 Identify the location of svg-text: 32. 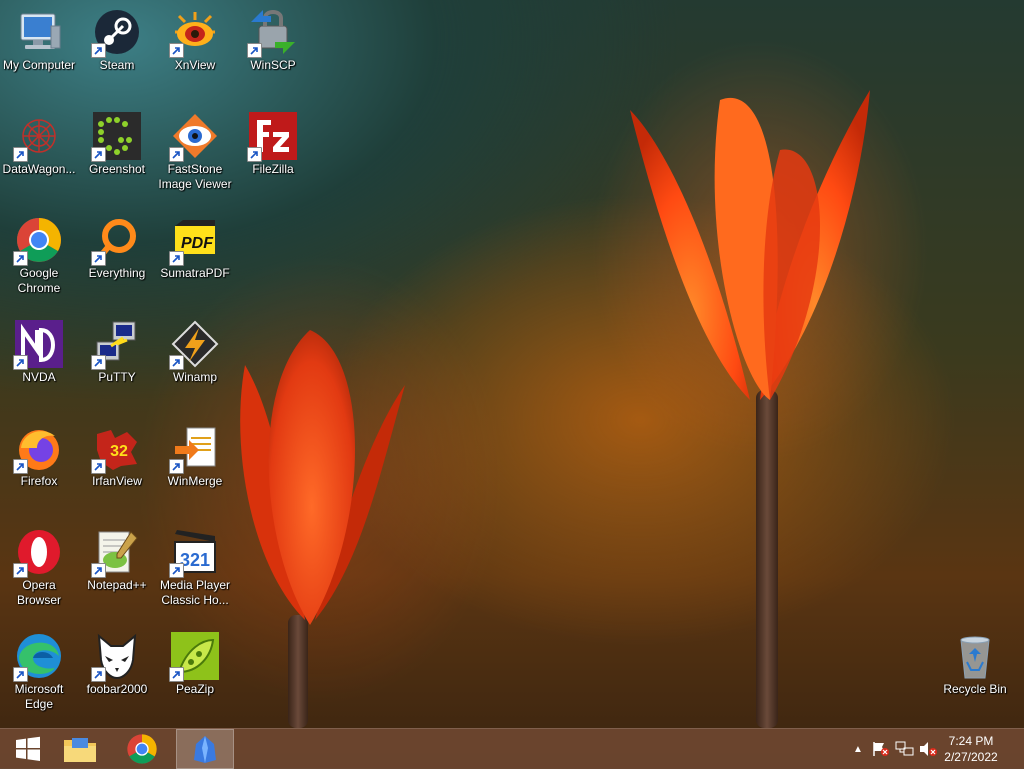
(119, 451).